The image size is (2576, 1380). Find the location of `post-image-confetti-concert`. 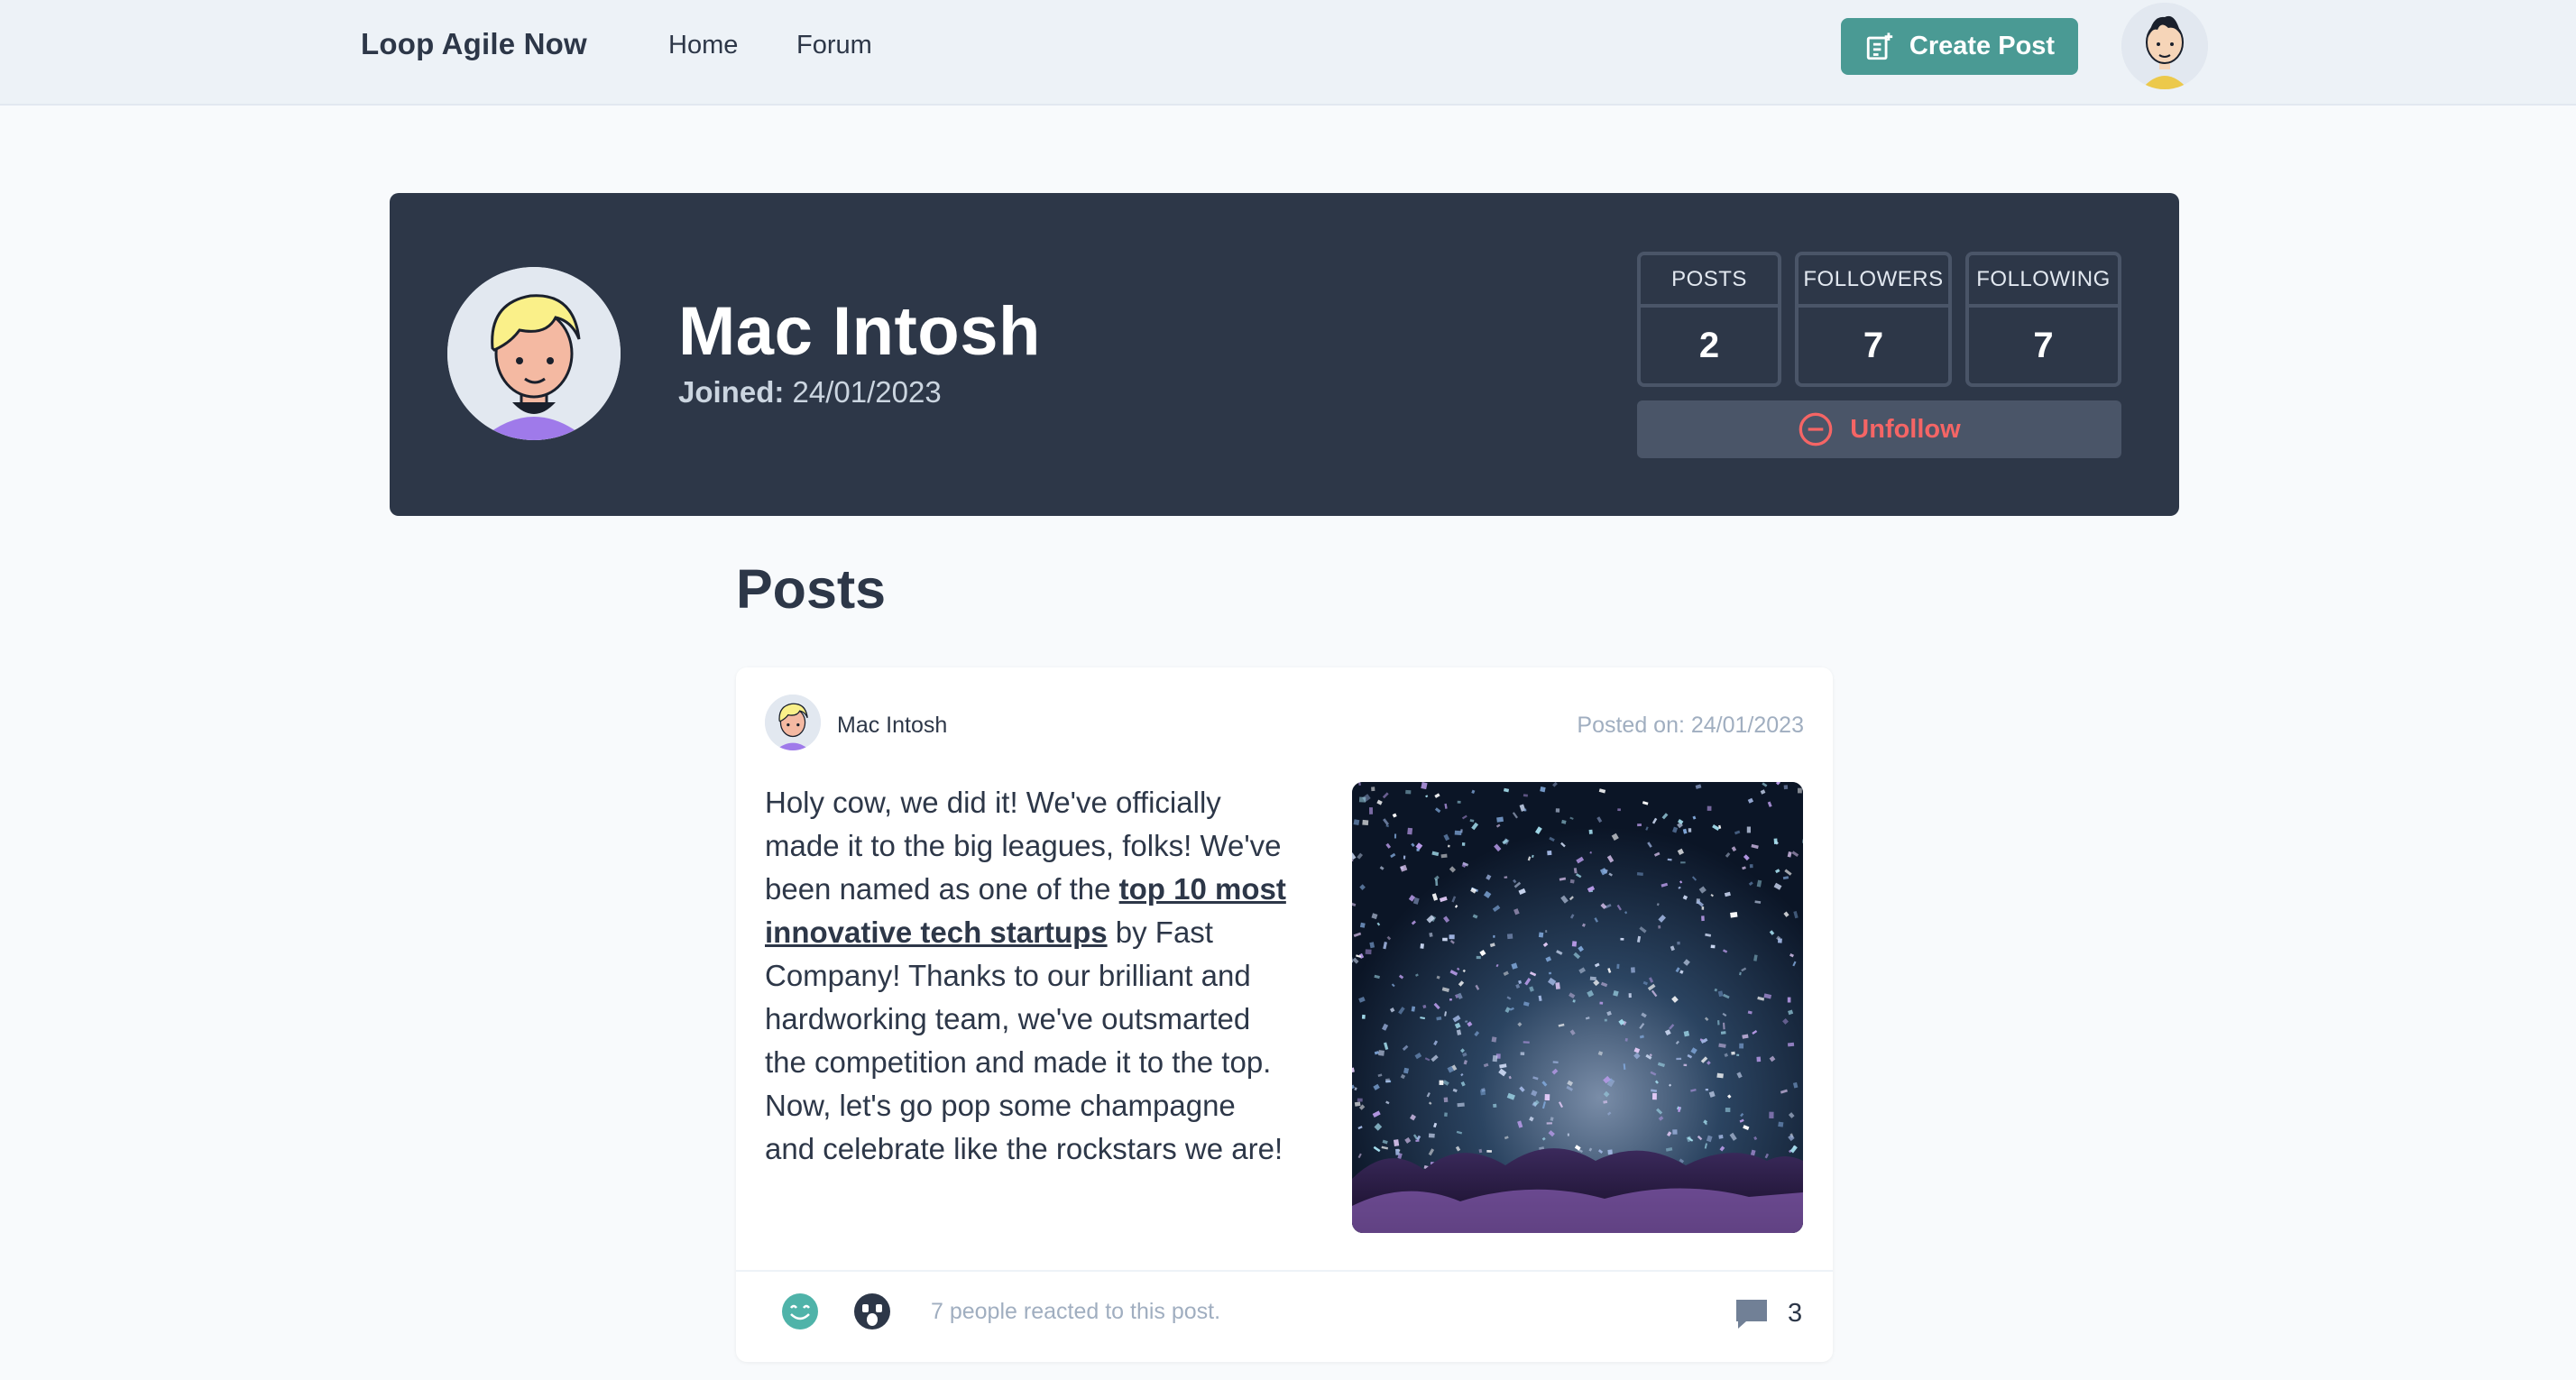

post-image-confetti-concert is located at coordinates (1578, 1008).